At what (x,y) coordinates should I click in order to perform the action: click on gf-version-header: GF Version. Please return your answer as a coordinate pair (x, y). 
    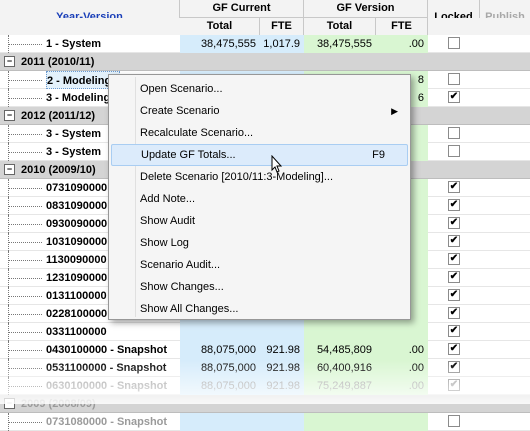
    Looking at the image, I should click on (366, 9).